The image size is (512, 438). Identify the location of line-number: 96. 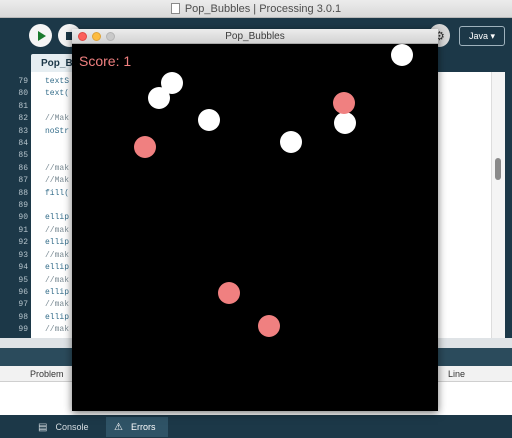
(23, 292).